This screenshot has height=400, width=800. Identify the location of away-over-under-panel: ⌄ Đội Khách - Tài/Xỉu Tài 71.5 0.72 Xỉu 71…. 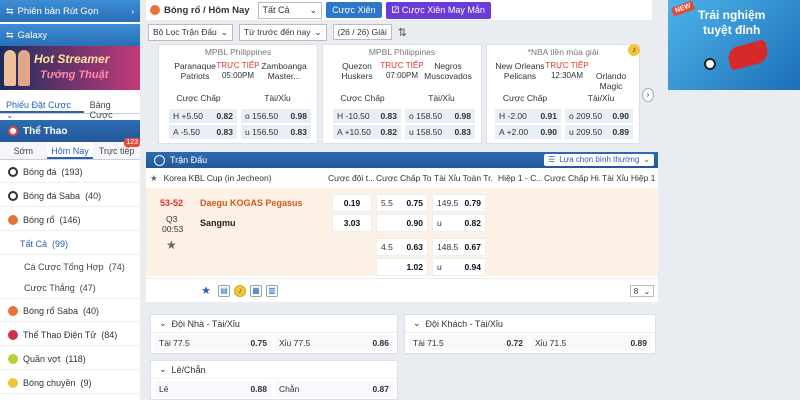
(530, 334).